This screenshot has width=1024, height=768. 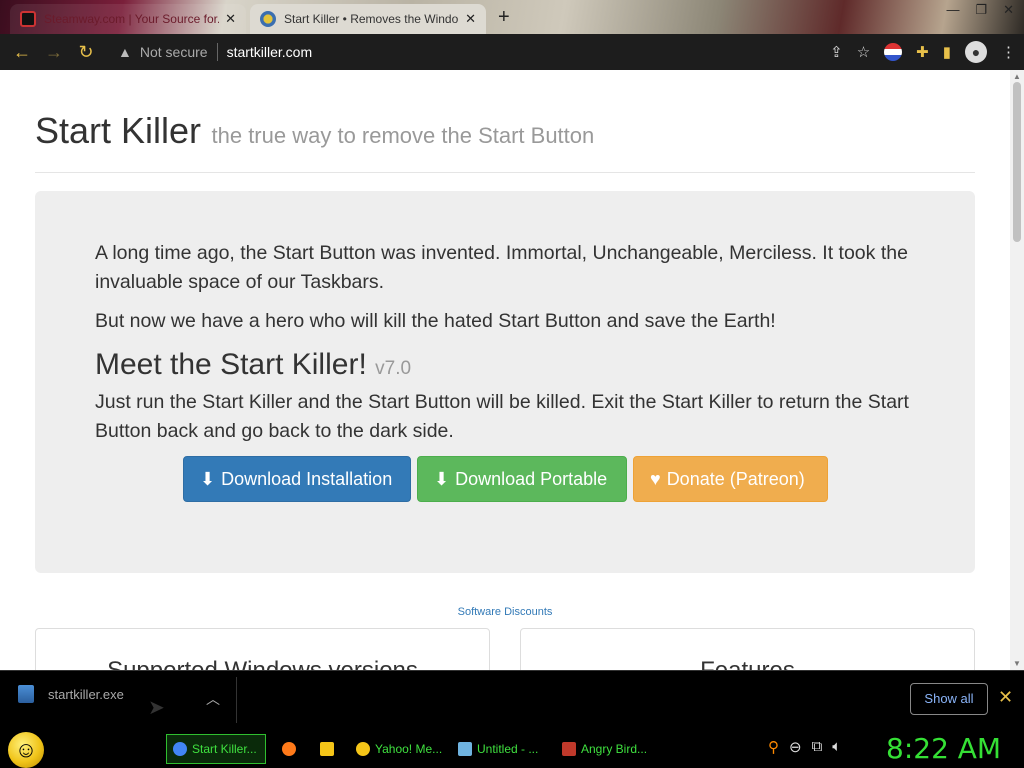 I want to click on exe-file-icon, so click(x=26, y=694).